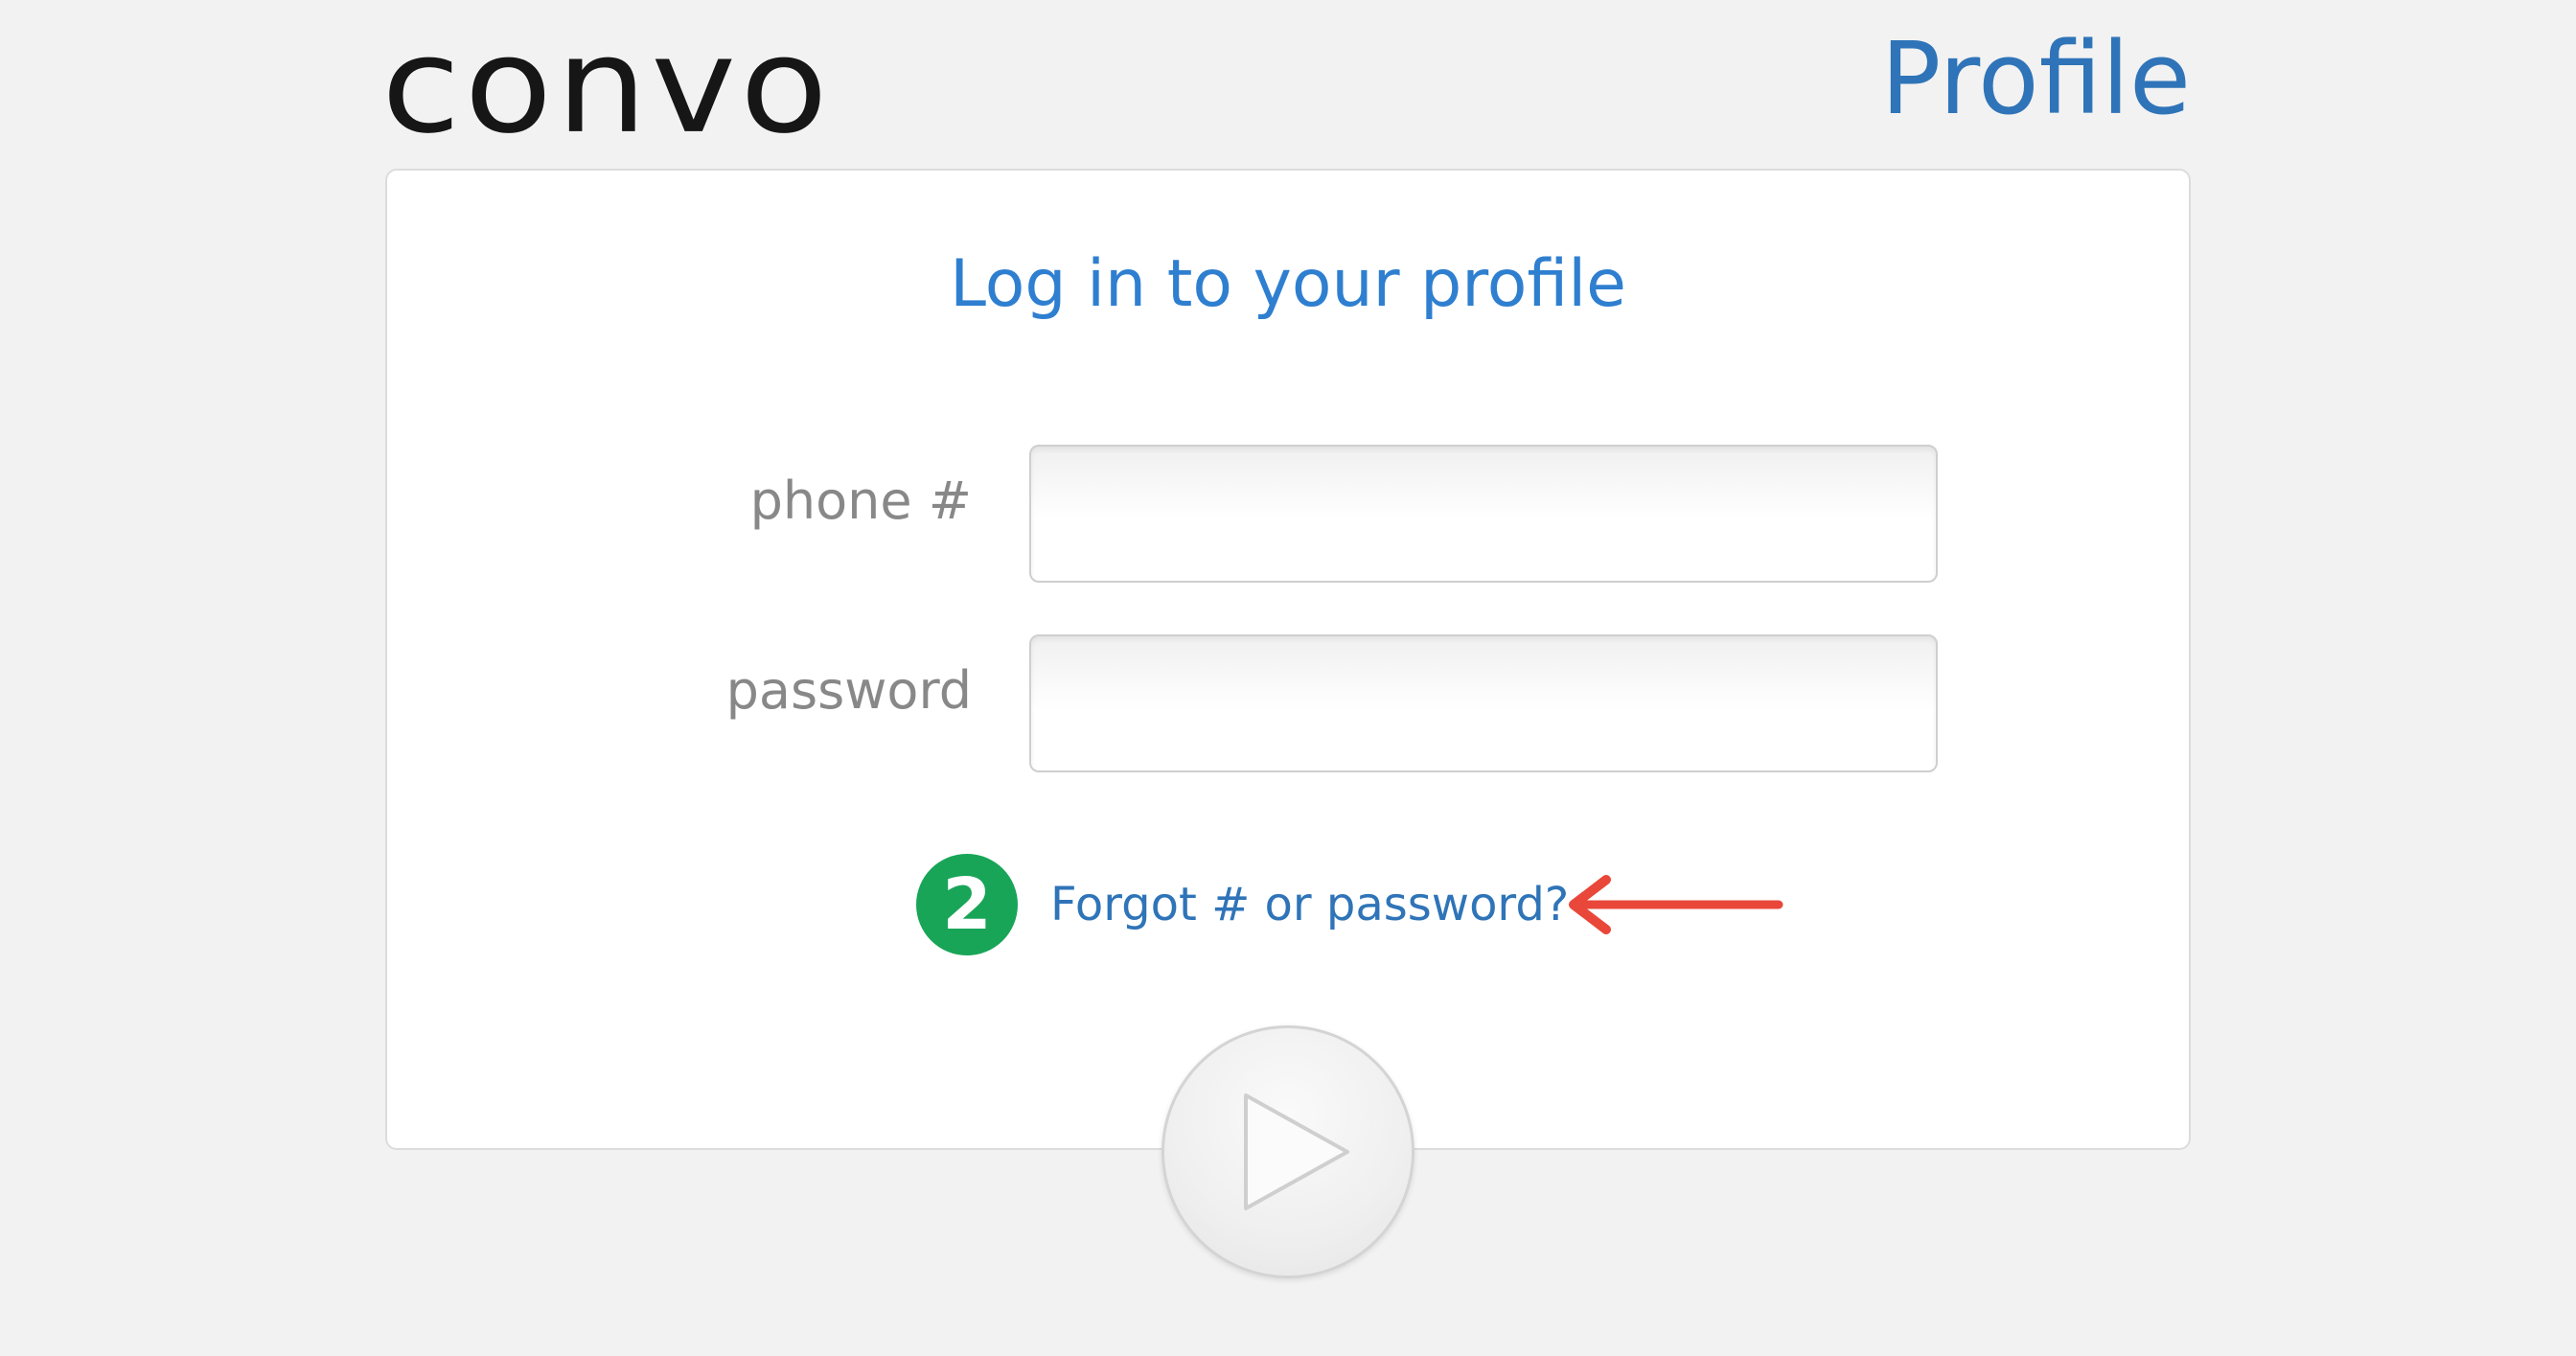  I want to click on password-input, so click(1483, 703).